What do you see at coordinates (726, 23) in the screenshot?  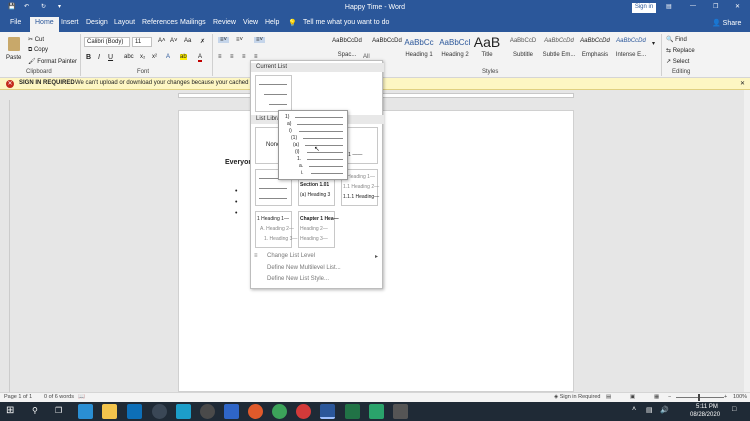 I see `share-button: 👤 Share` at bounding box center [726, 23].